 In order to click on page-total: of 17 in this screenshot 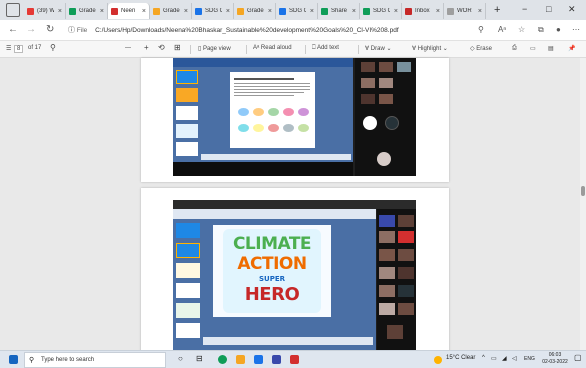, I will do `click(35, 48)`.